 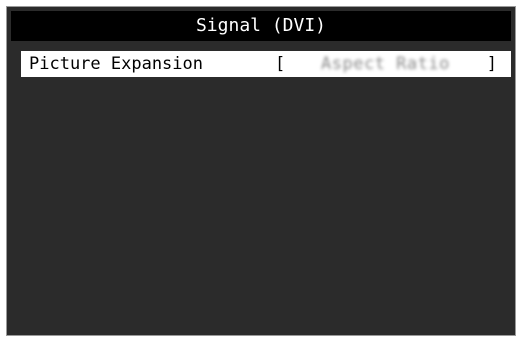 I want to click on menu-item-label: Picture Expansion, so click(x=116, y=64).